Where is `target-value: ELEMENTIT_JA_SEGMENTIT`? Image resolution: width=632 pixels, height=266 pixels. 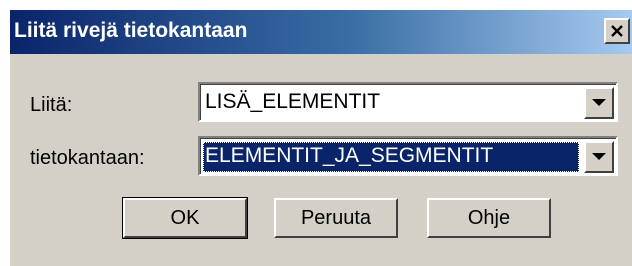
target-value: ELEMENTIT_JA_SEGMENTIT is located at coordinates (349, 155).